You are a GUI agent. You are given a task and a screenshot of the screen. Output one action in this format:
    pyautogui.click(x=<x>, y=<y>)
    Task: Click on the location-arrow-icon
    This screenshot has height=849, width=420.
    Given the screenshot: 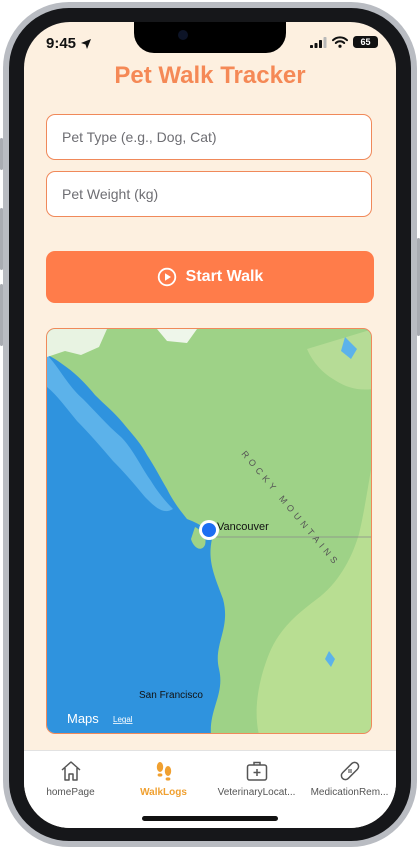 What is the action you would take?
    pyautogui.click(x=86, y=43)
    